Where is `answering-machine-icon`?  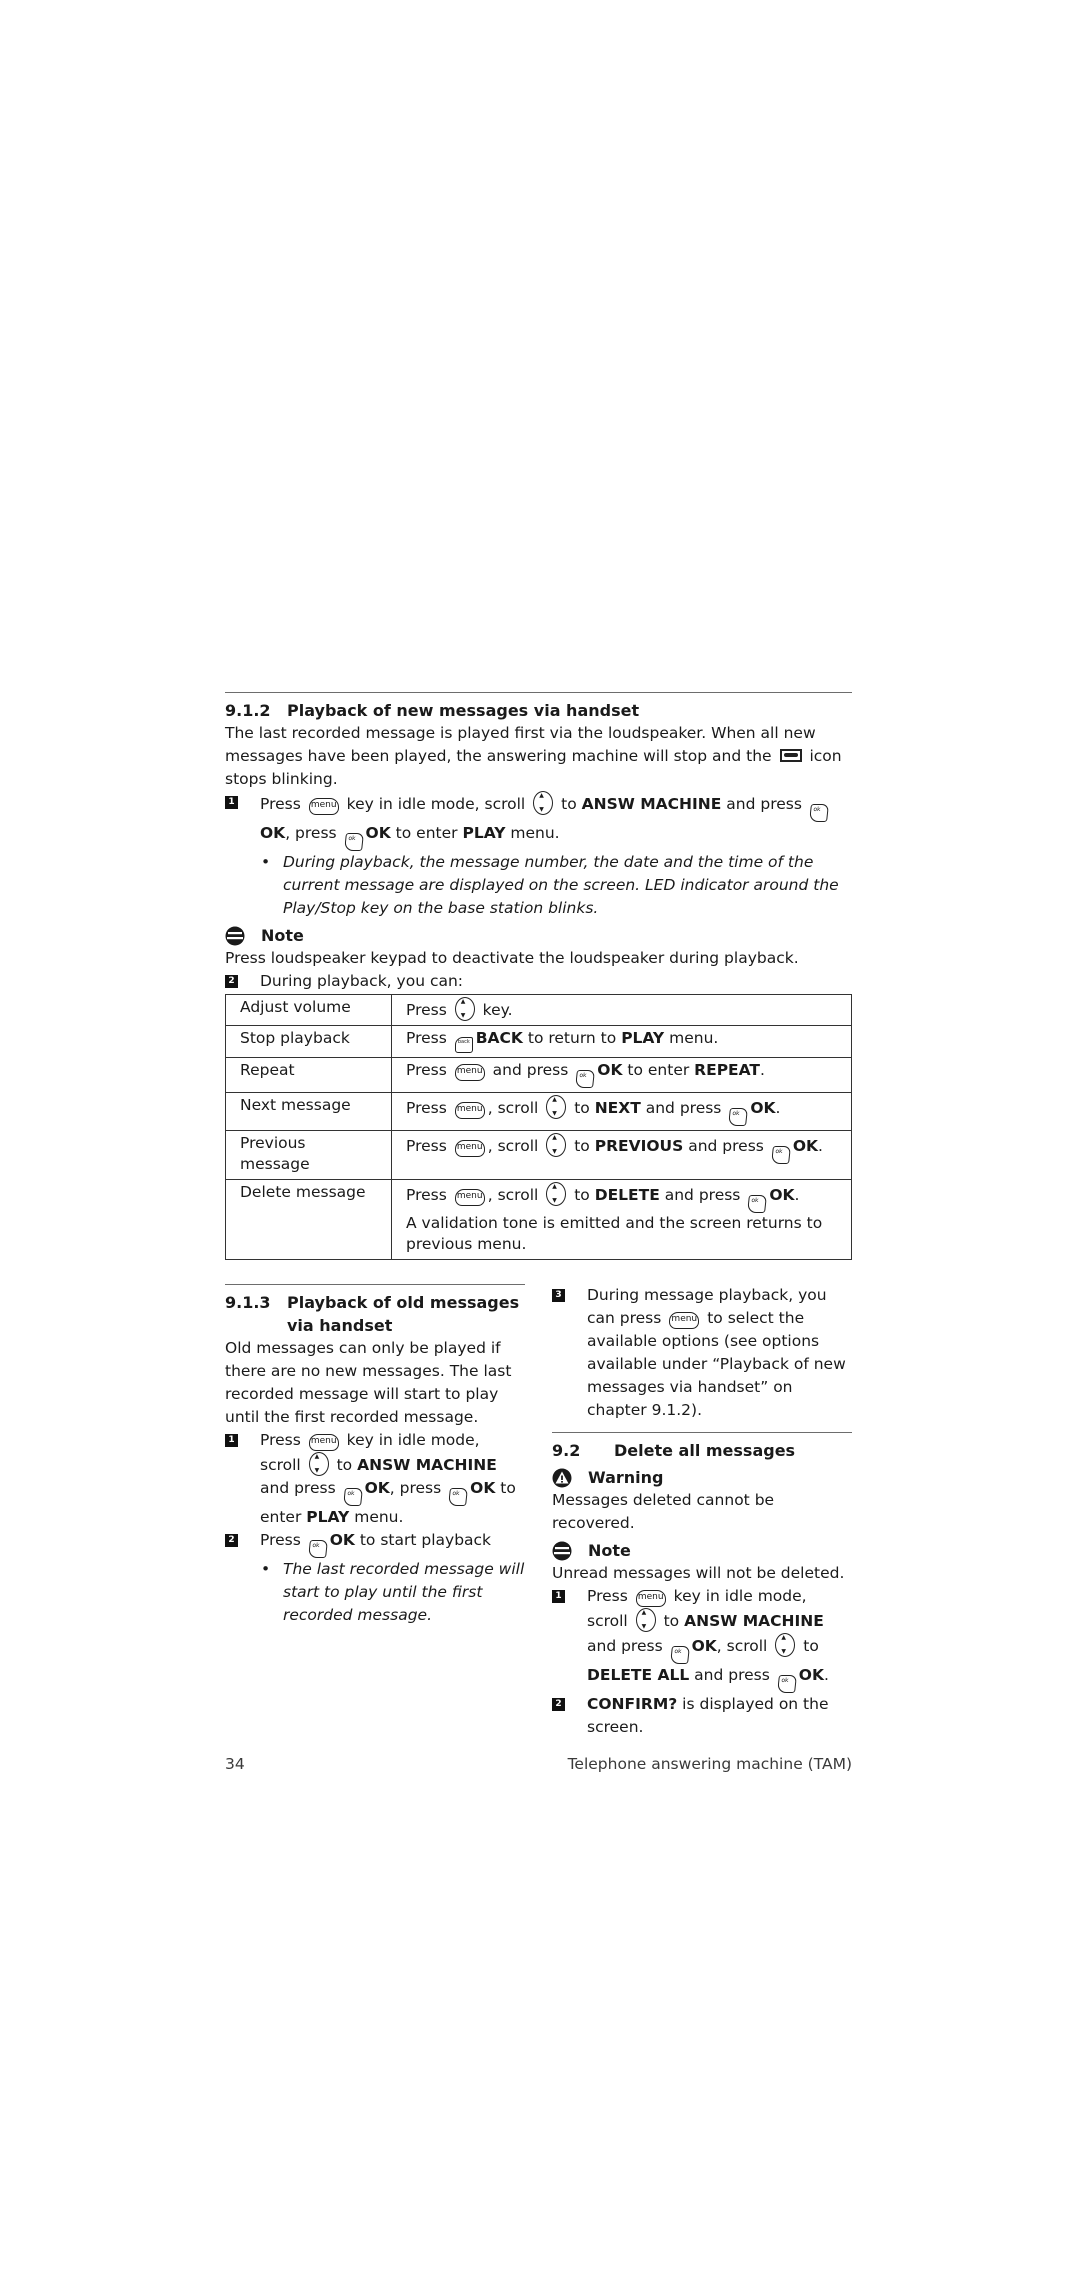
answering-machine-icon is located at coordinates (790, 755).